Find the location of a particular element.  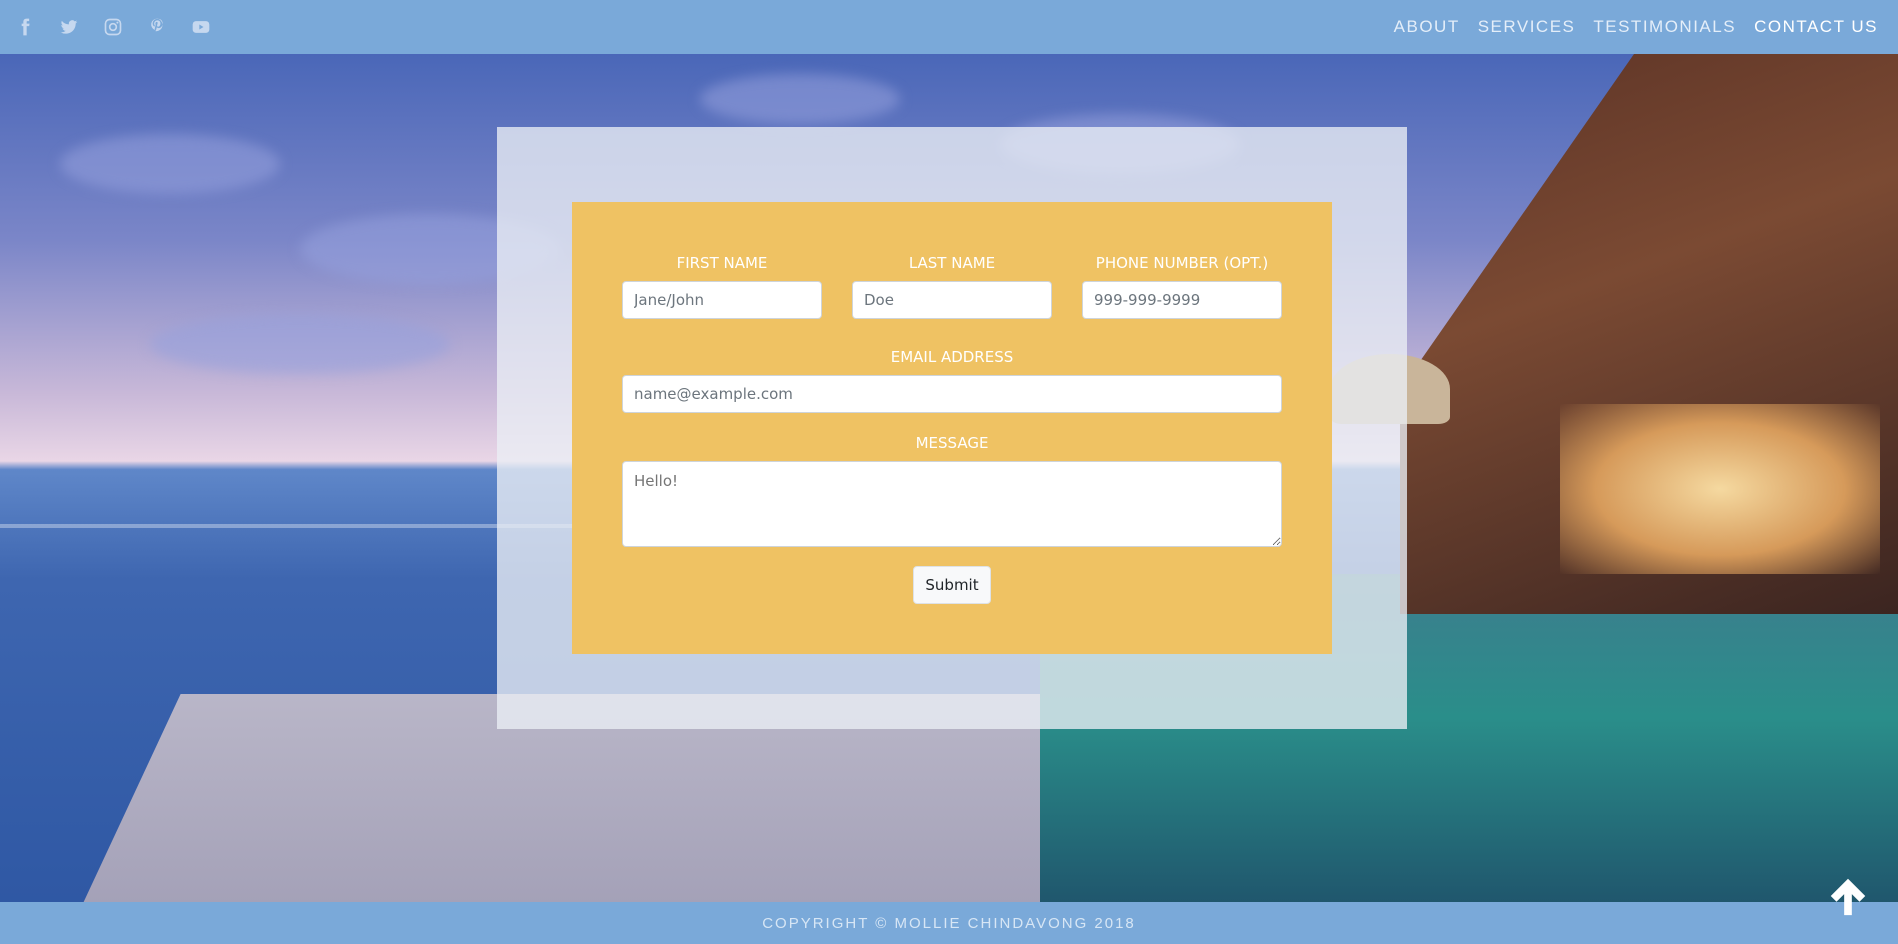

submit-button: Submit is located at coordinates (952, 585).